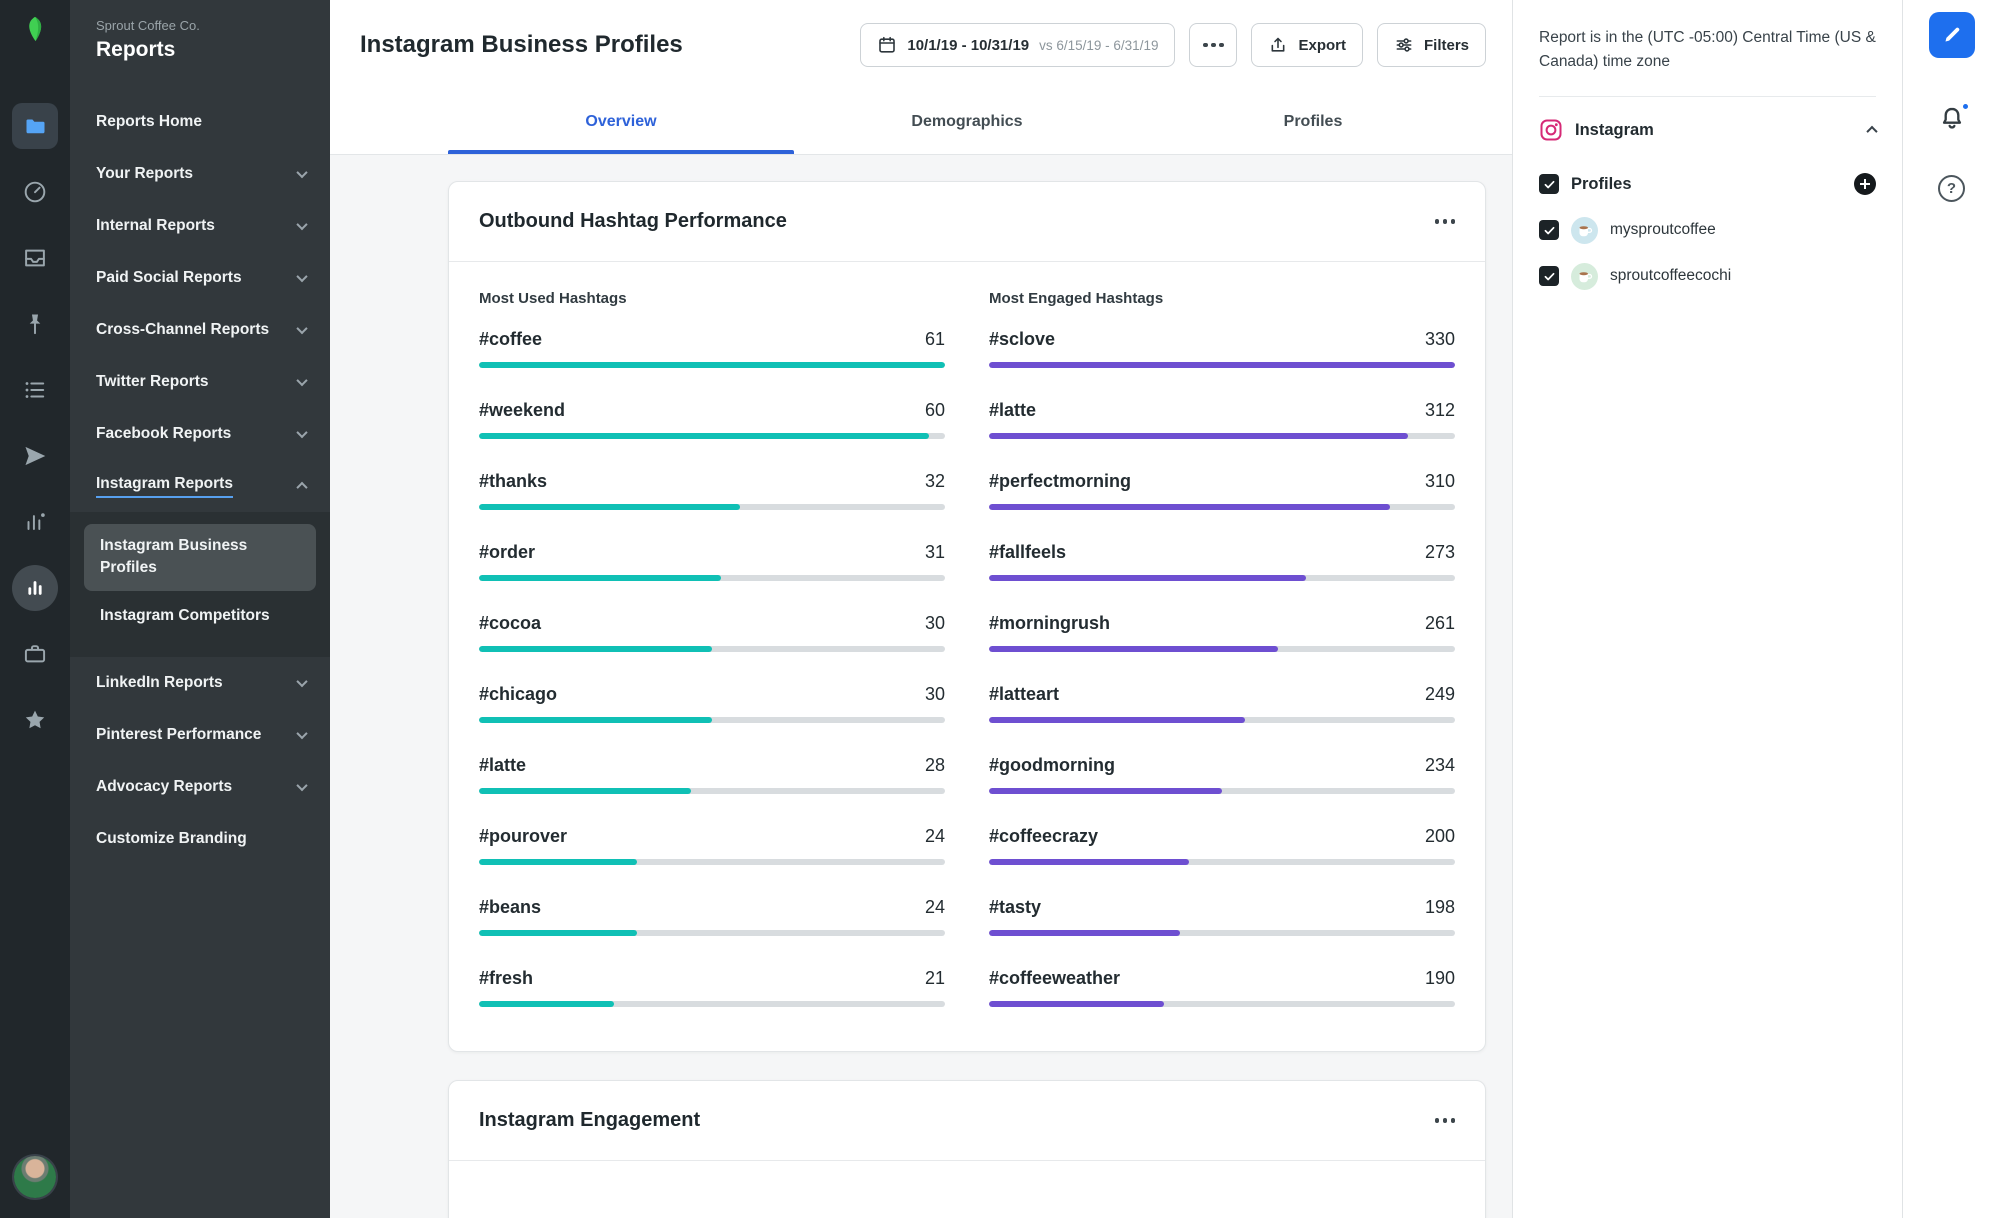 The height and width of the screenshot is (1218, 2000). What do you see at coordinates (1024, 694) in the screenshot?
I see `hashtag-label: #latteart` at bounding box center [1024, 694].